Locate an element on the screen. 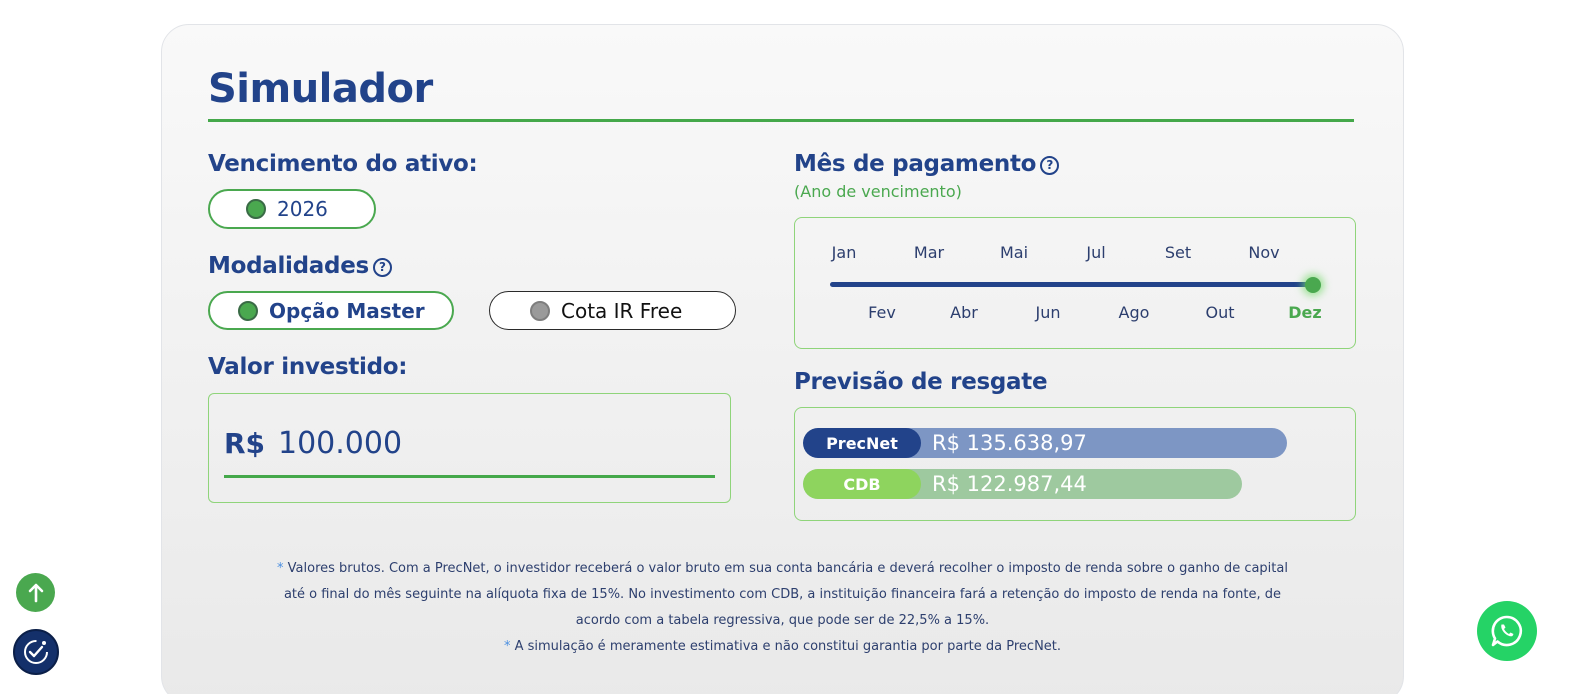  forecast-bar-label: CDB is located at coordinates (862, 484).